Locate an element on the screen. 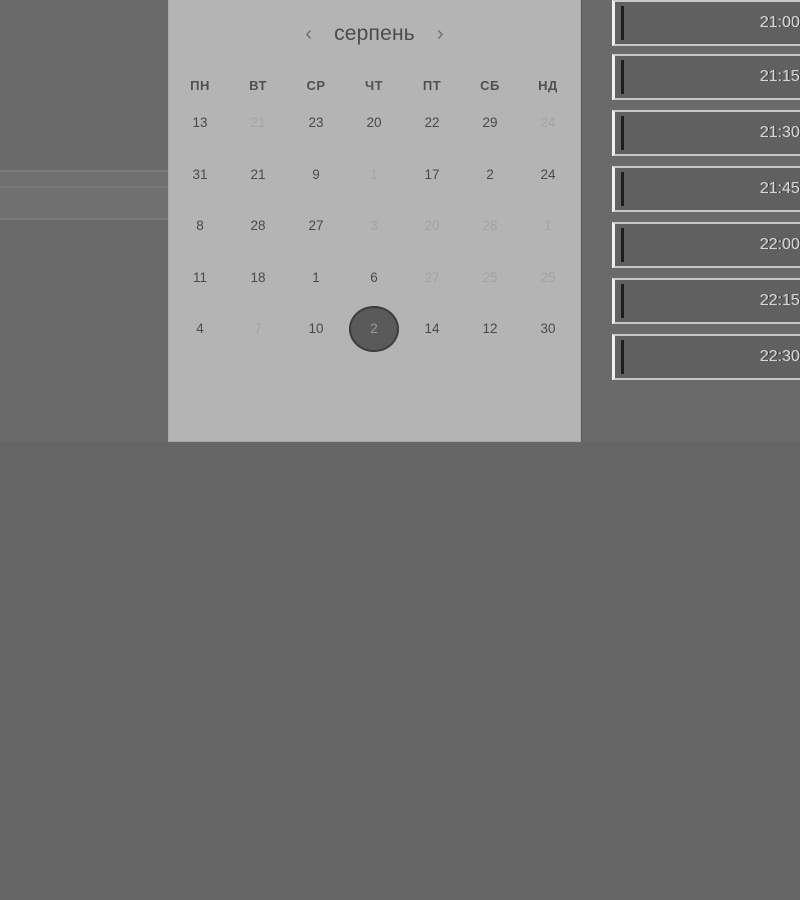  day-number: 11 is located at coordinates (199, 277).